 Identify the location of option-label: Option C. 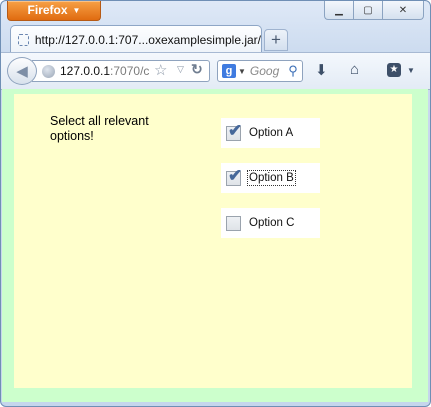
(272, 223).